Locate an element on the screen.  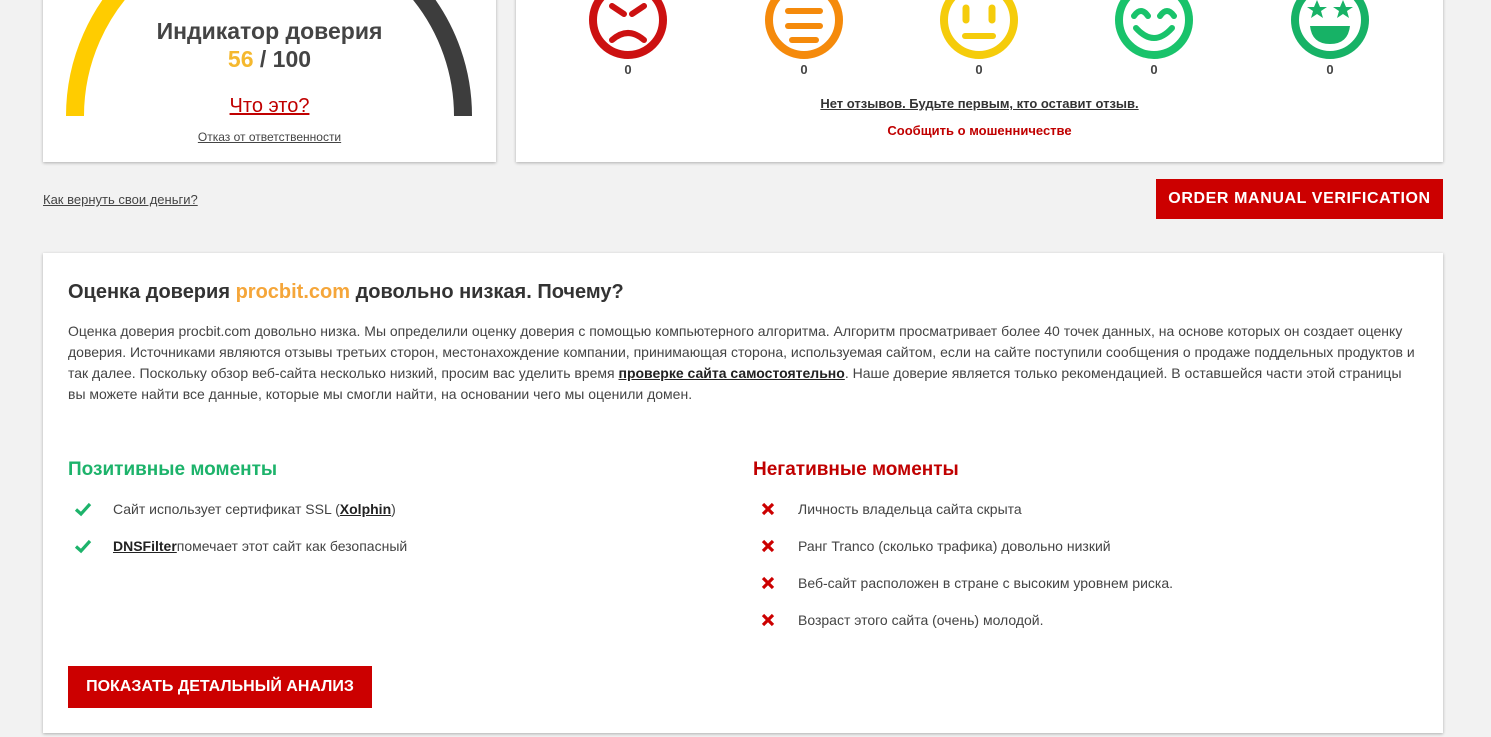
negative-item-text: Личность владельца сайта скрыта is located at coordinates (910, 509).